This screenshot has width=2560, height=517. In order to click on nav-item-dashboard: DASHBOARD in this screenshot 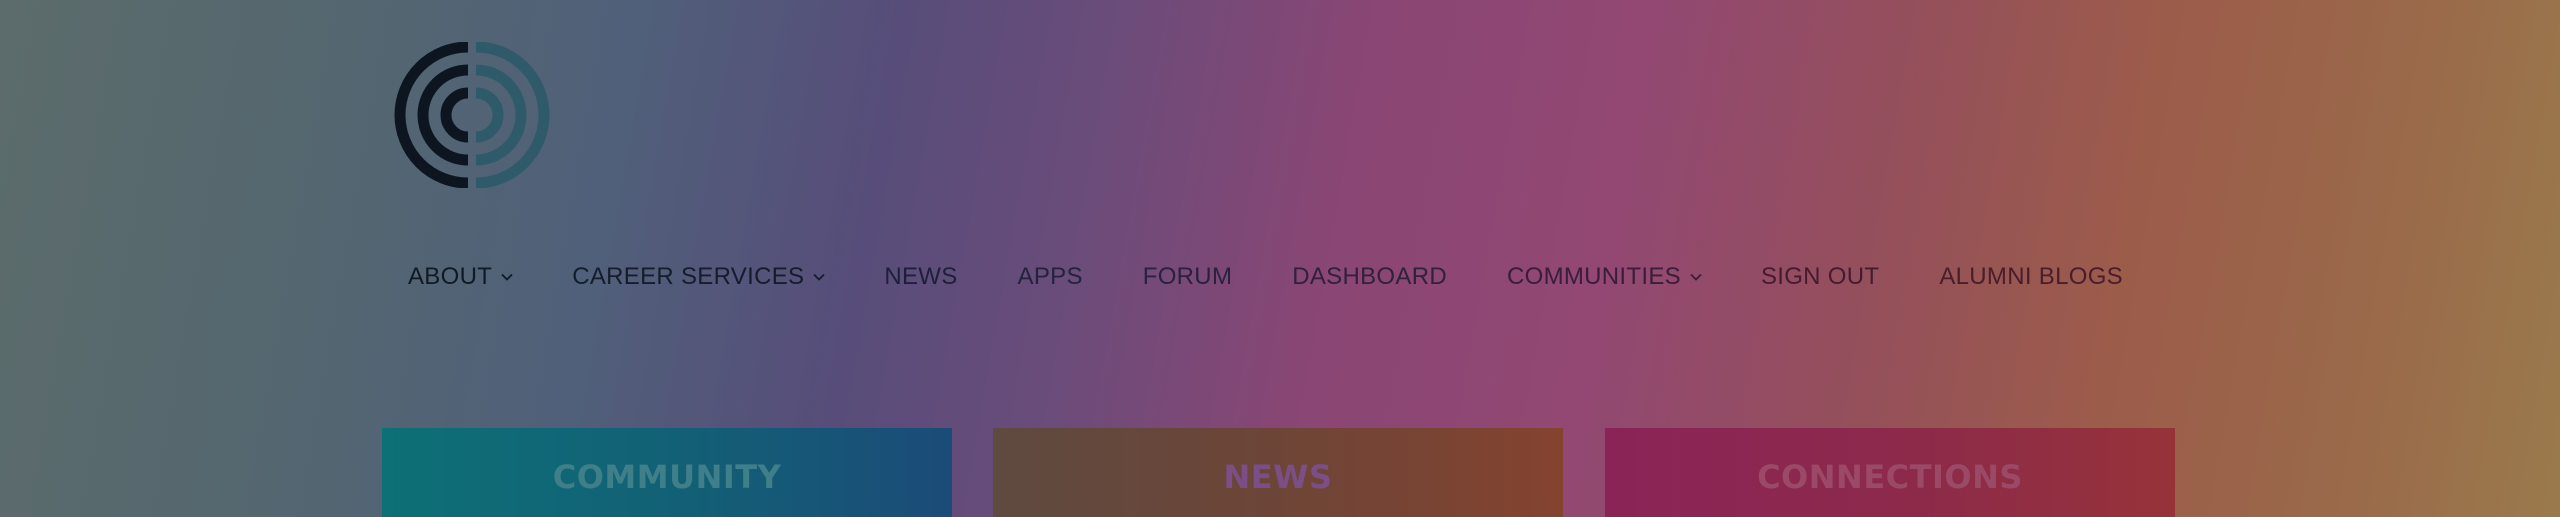, I will do `click(1369, 277)`.